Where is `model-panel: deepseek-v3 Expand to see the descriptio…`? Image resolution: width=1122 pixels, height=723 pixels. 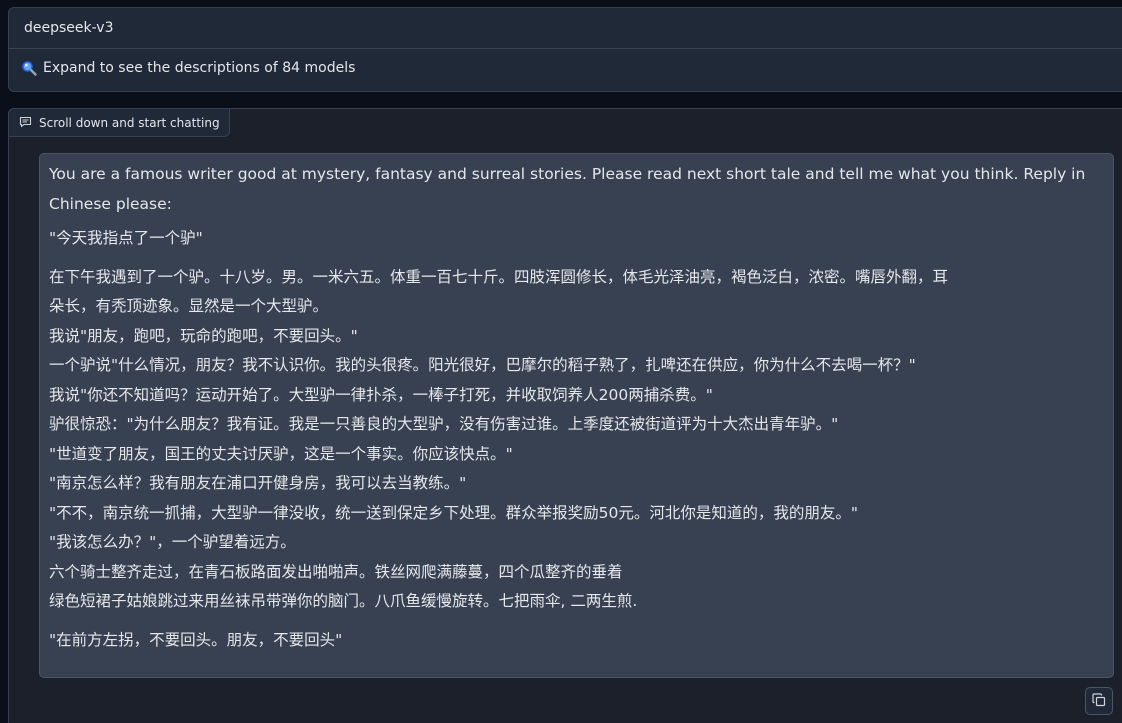 model-panel: deepseek-v3 Expand to see the descriptio… is located at coordinates (565, 49).